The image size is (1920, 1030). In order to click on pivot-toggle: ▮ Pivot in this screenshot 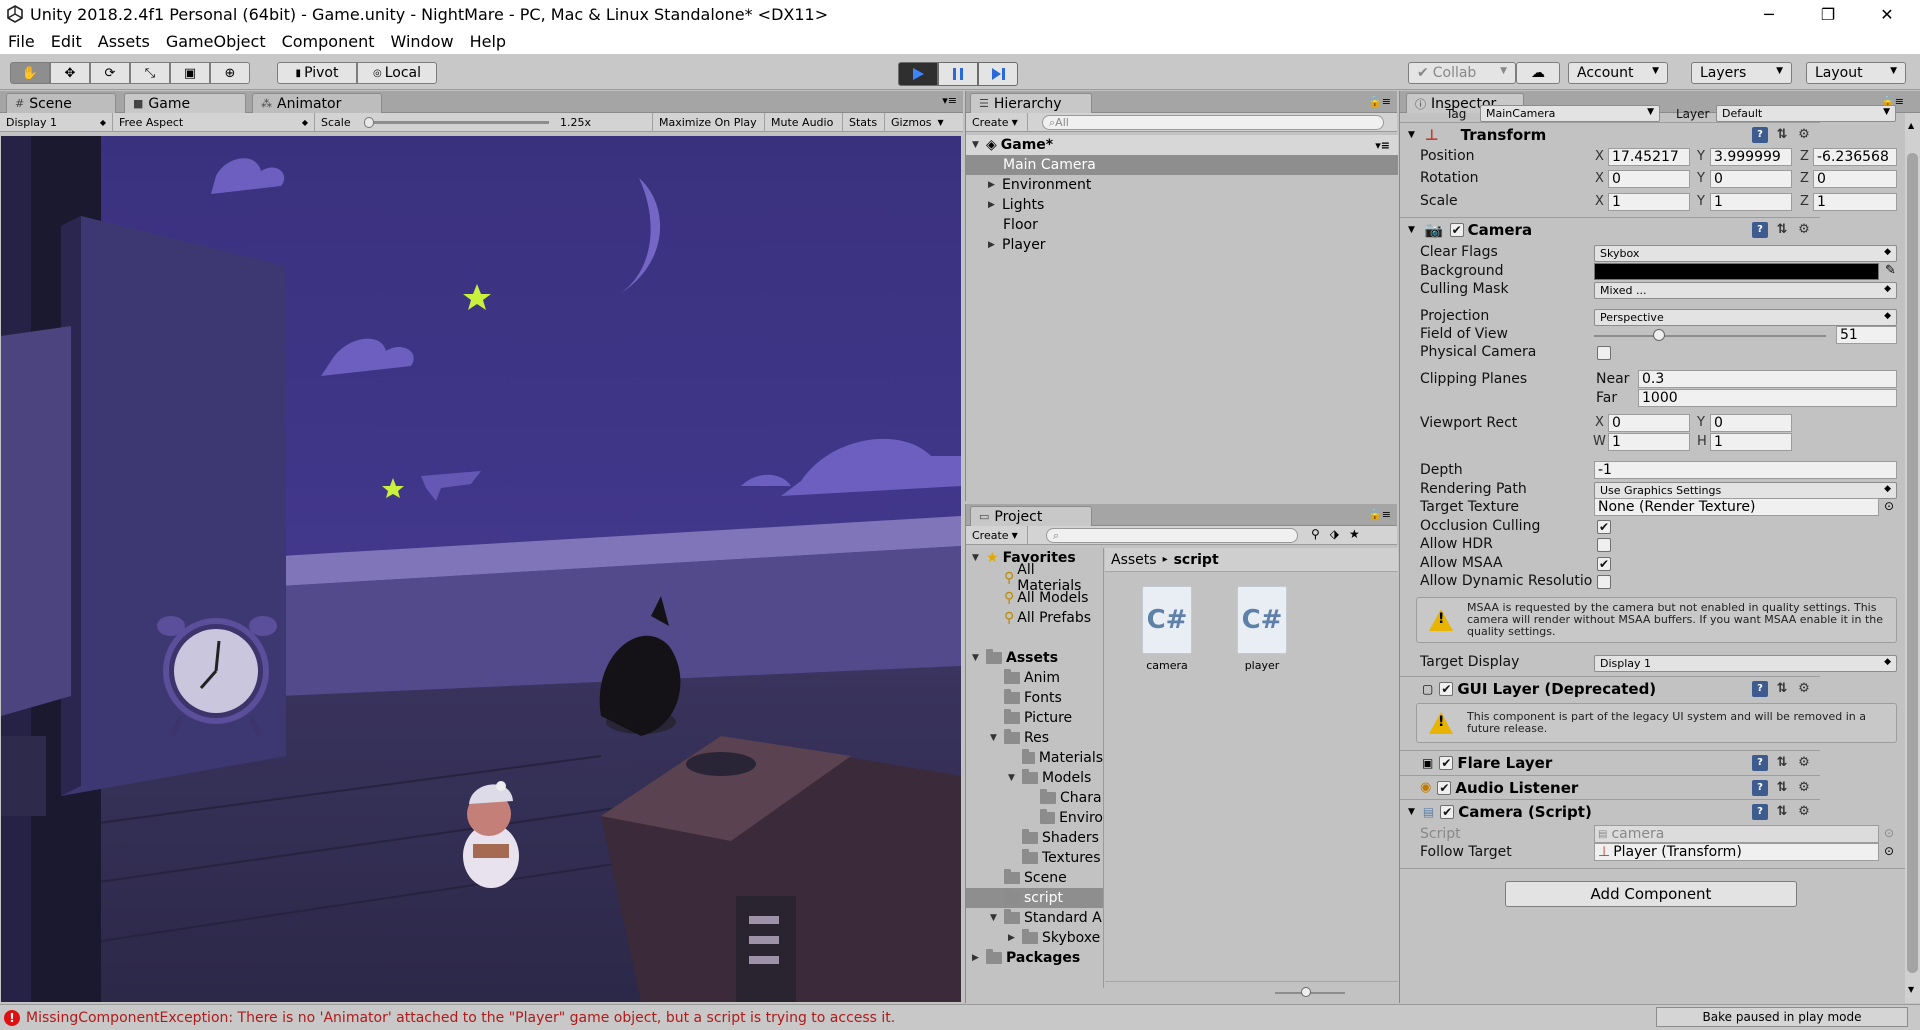, I will do `click(317, 73)`.